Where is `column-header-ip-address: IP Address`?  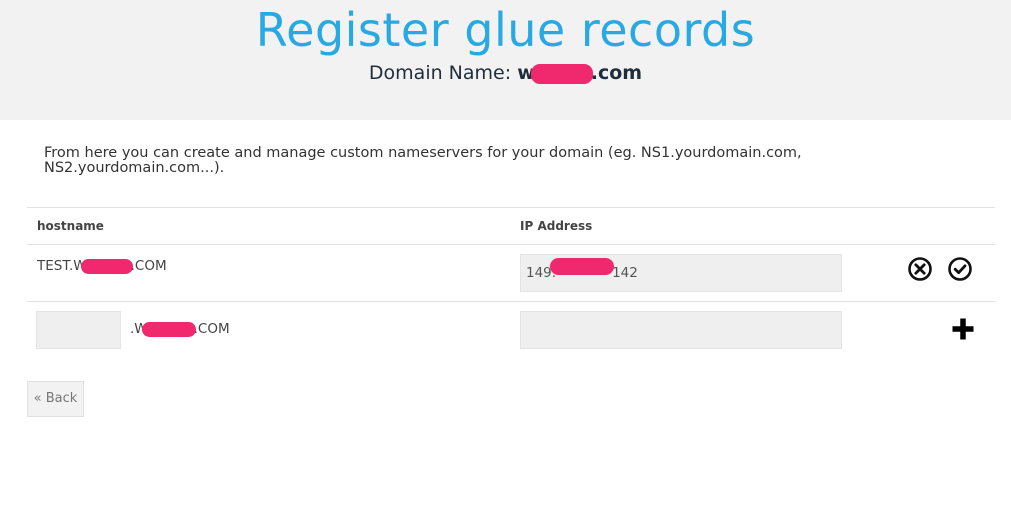
column-header-ip-address: IP Address is located at coordinates (556, 226).